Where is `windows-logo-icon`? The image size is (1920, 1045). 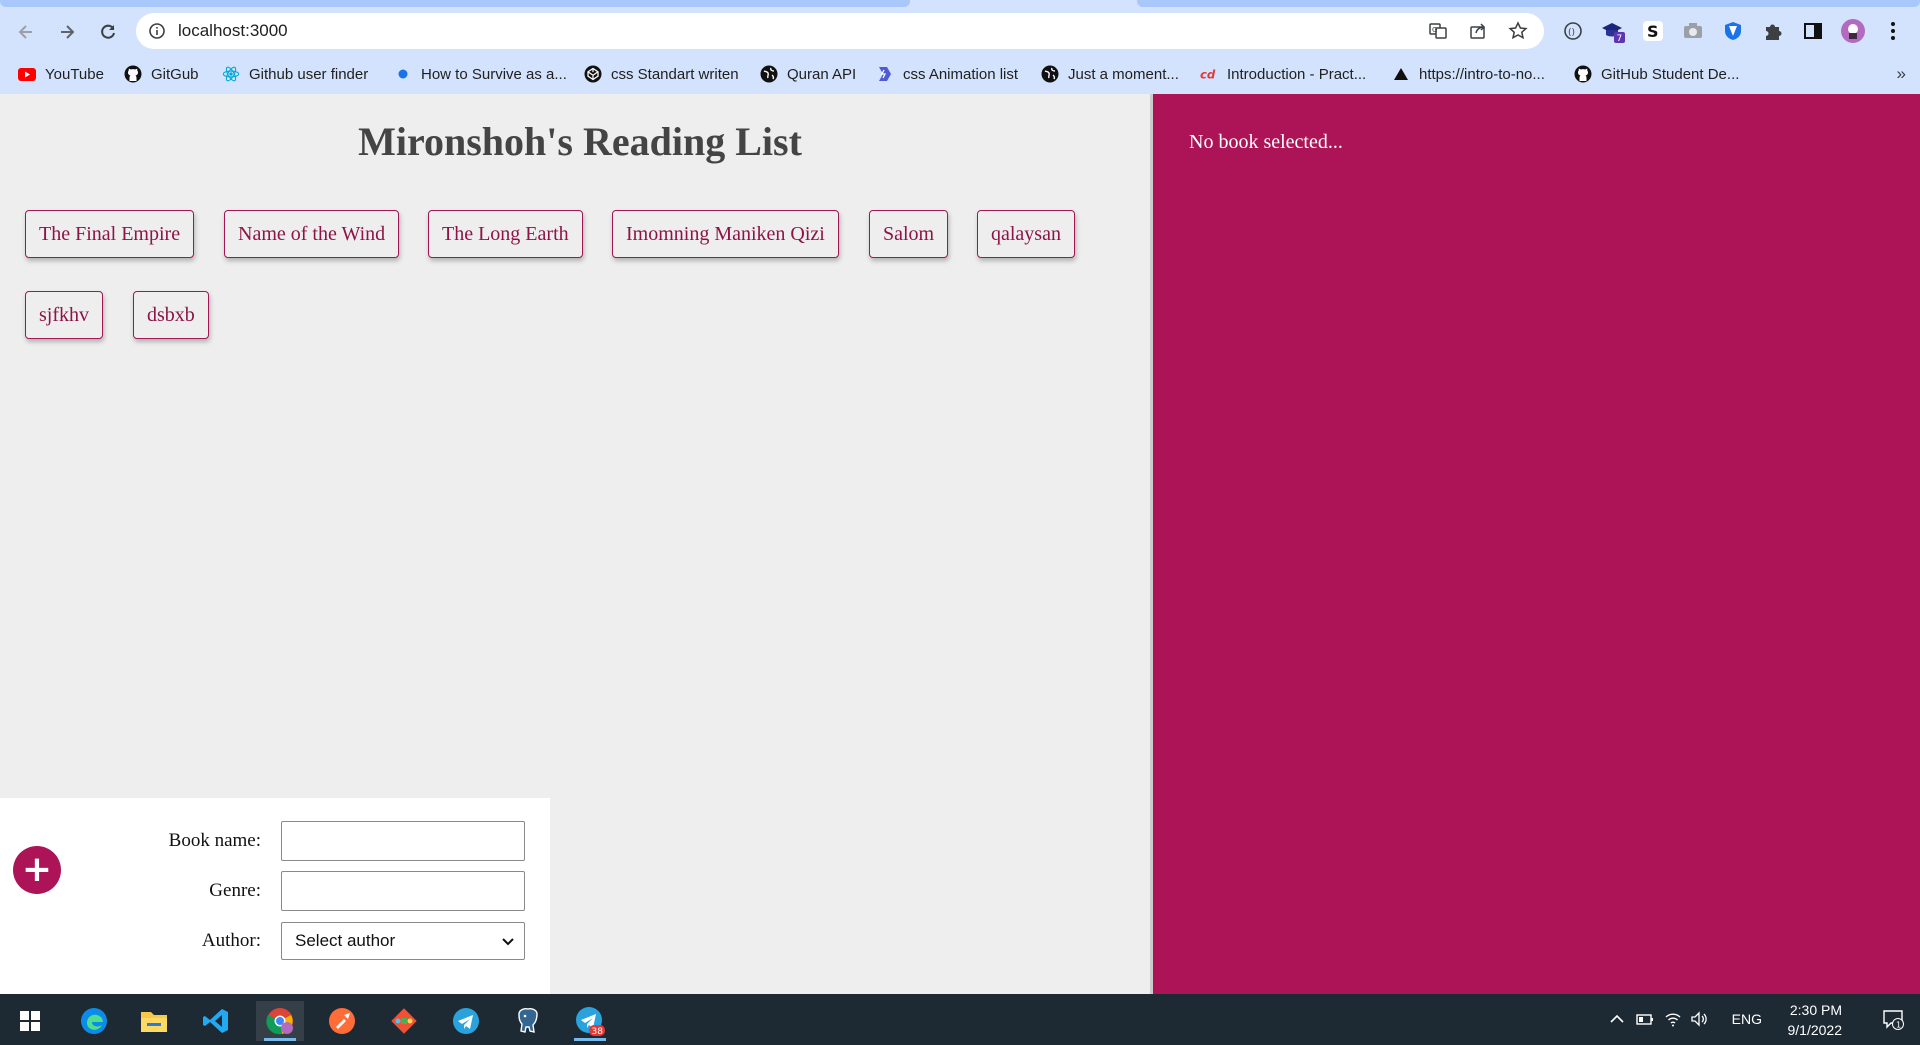 windows-logo-icon is located at coordinates (30, 1021).